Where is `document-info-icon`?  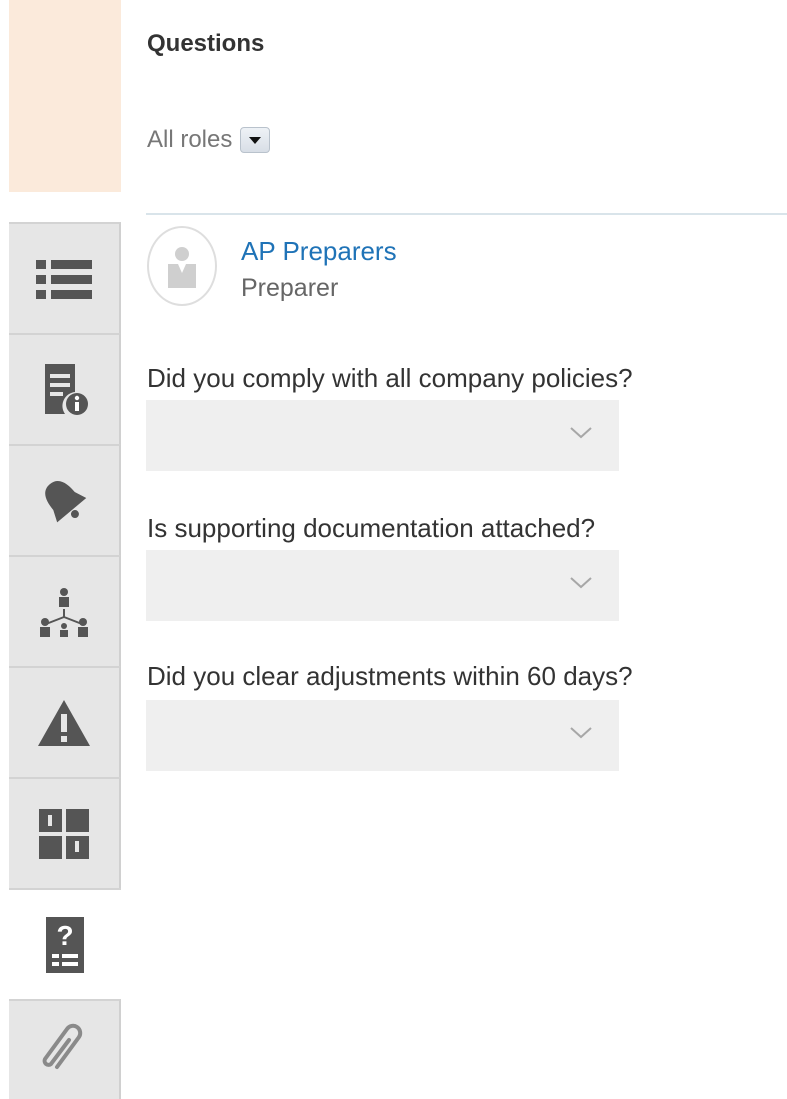
document-info-icon is located at coordinates (66, 389).